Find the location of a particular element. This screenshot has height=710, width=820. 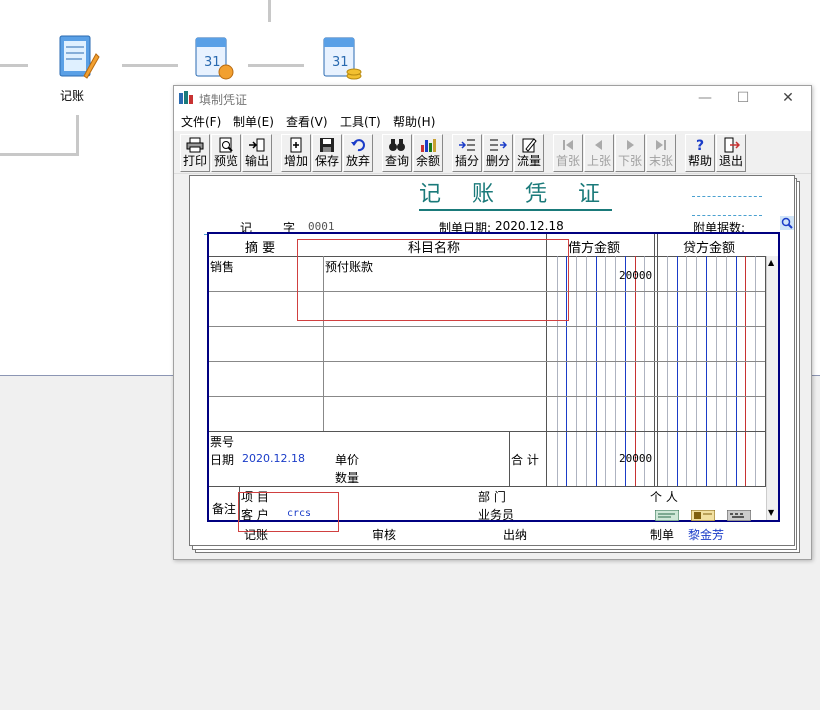

scroll-up-icon: ▲ is located at coordinates (771, 262).